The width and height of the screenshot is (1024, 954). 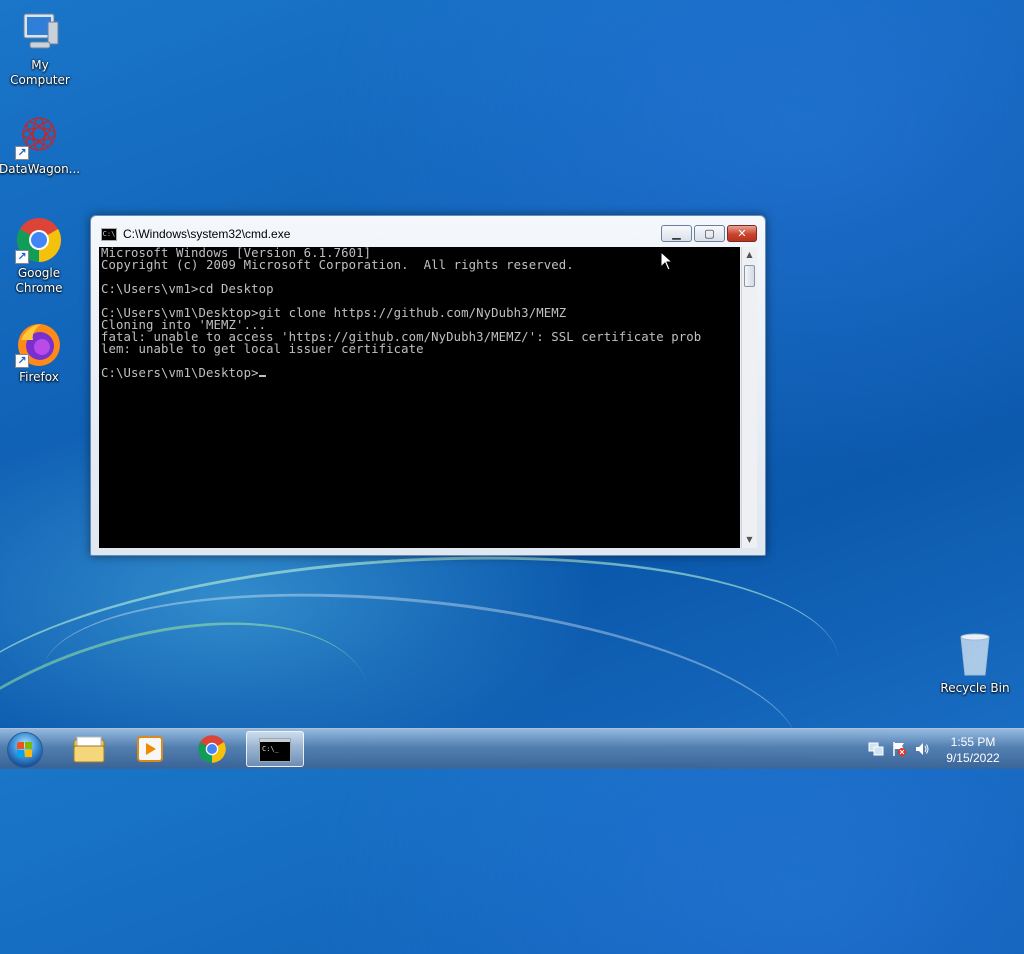 I want to click on recycle-bin-icon, so click(x=975, y=655).